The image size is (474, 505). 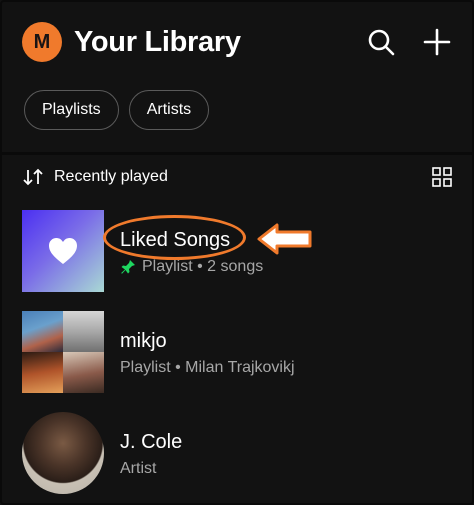 What do you see at coordinates (169, 110) in the screenshot?
I see `filter-chip-artists: Artists` at bounding box center [169, 110].